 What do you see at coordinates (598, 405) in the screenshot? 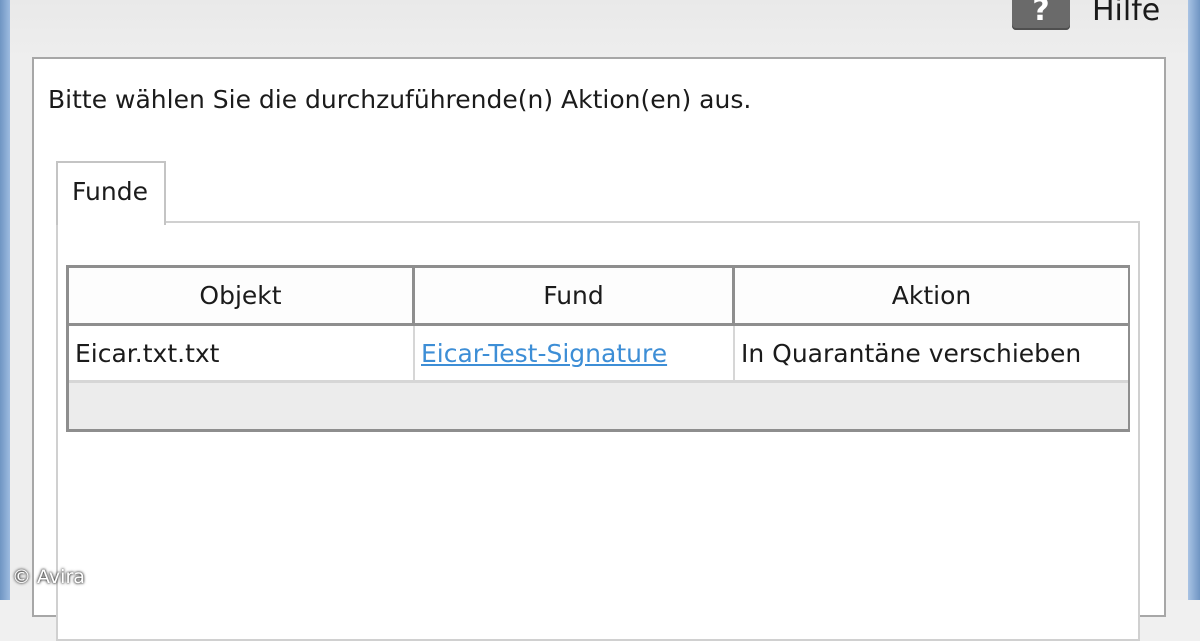
I see `table-empty-area` at bounding box center [598, 405].